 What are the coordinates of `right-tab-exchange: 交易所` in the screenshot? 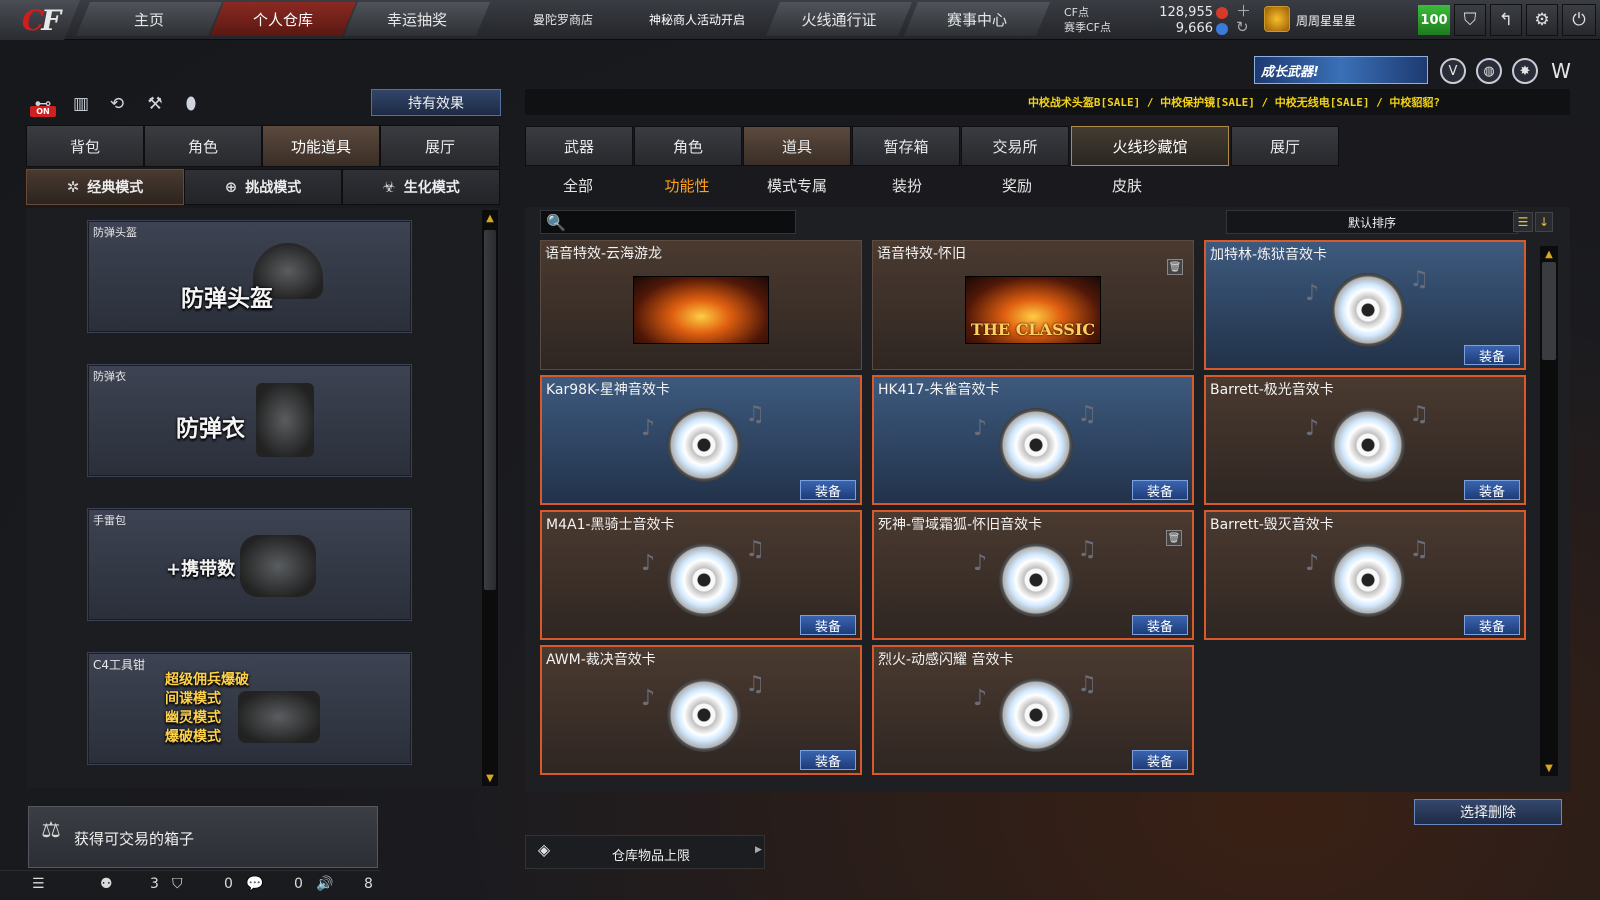 It's located at (1015, 146).